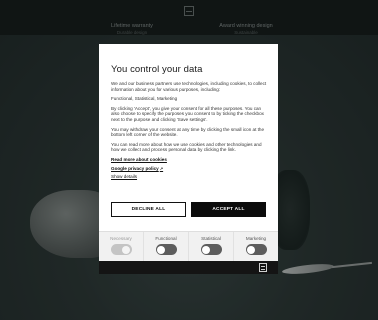 The width and height of the screenshot is (378, 320). Describe the element at coordinates (135, 168) in the screenshot. I see `google-privacy-policy-label: Google privacy policy` at that location.